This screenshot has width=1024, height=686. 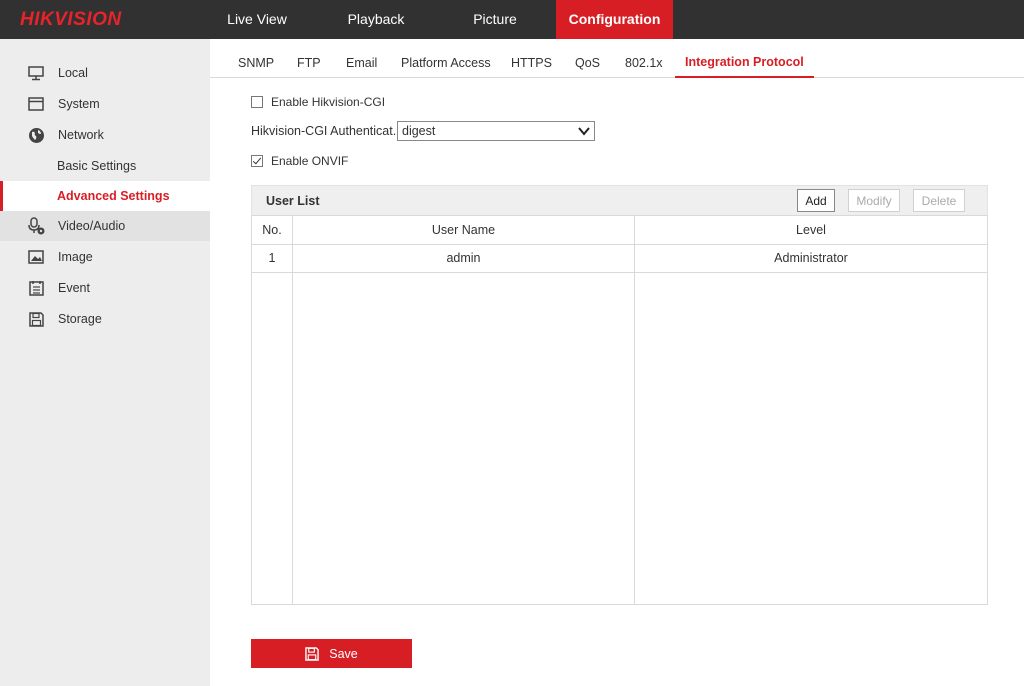 What do you see at coordinates (75, 257) in the screenshot?
I see `sidebar-item-label: Image` at bounding box center [75, 257].